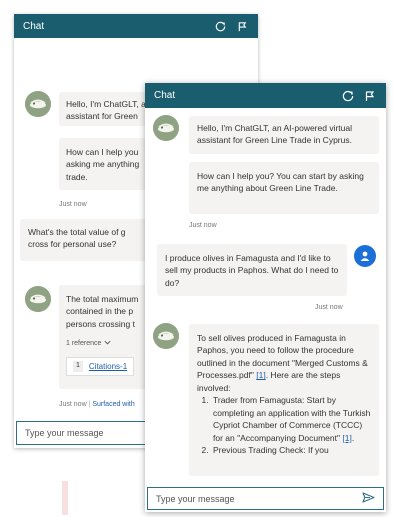  Describe the element at coordinates (113, 404) in the screenshot. I see `surfaced-with-link: Surfaced with` at that location.